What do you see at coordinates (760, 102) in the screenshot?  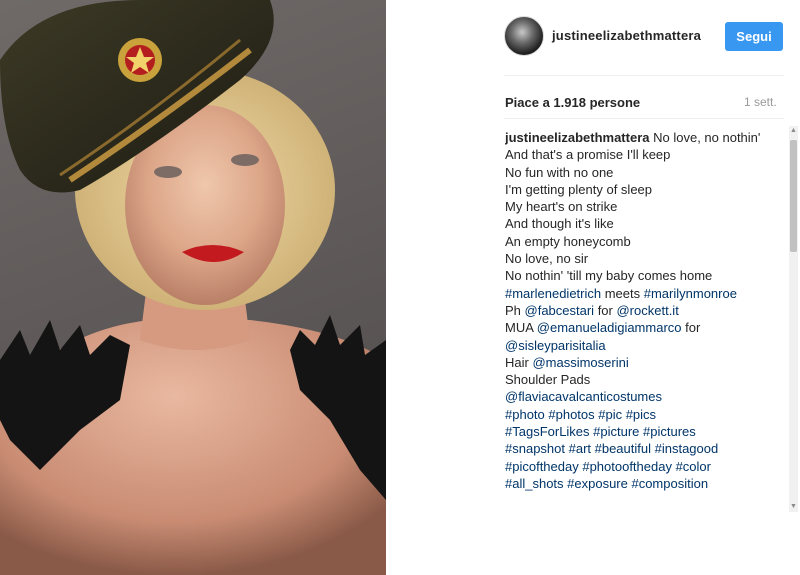 I see `post-time: 1 sett.` at bounding box center [760, 102].